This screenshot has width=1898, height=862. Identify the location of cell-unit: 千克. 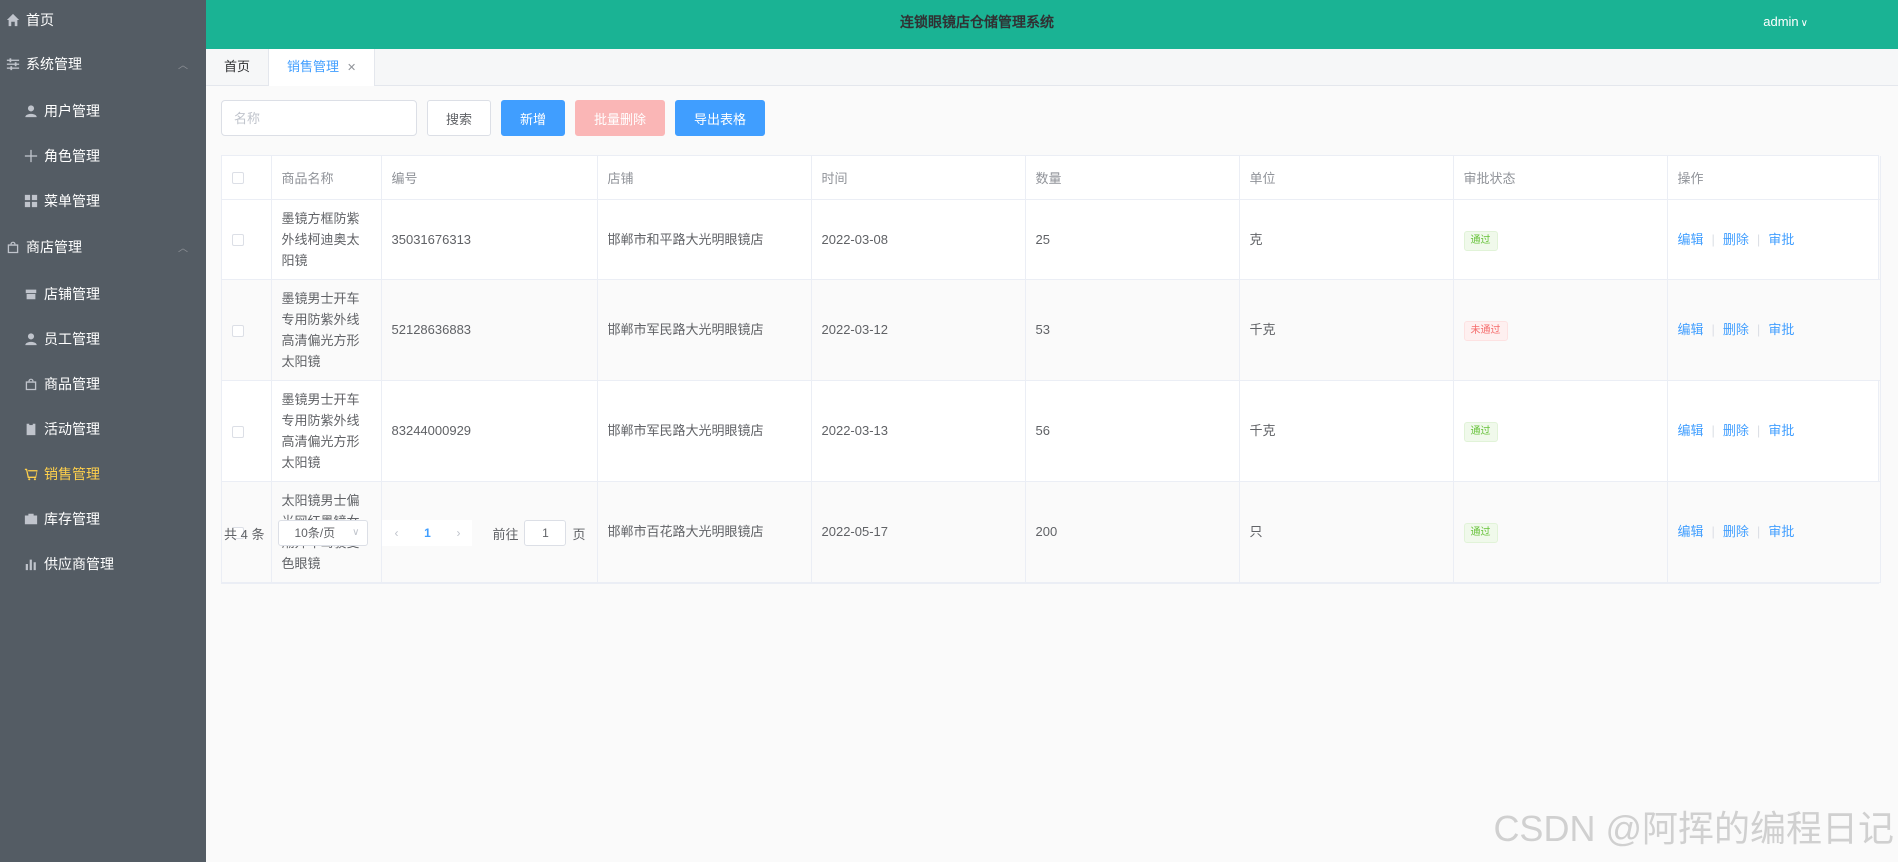
(1346, 431).